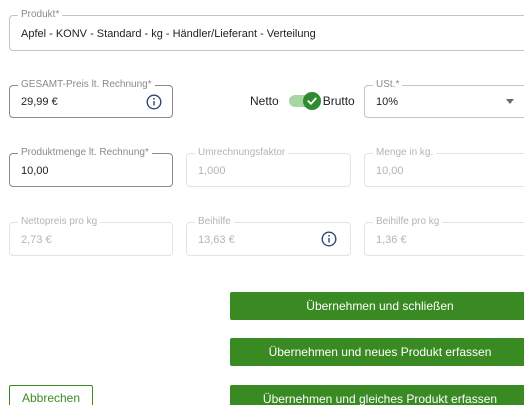 This screenshot has height=405, width=524. I want to click on produktmenge-field: Produktmenge lt. Rechnung* 10,00, so click(91, 167).